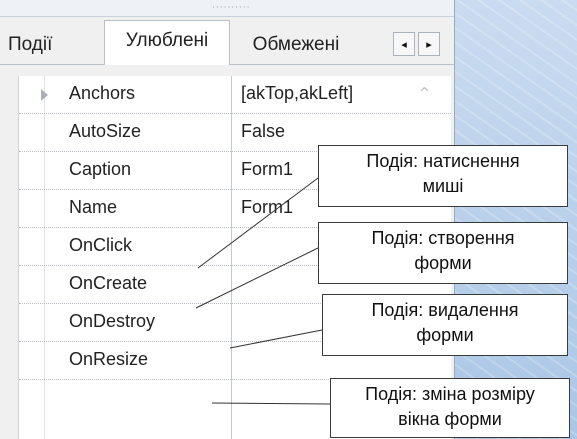  I want to click on callout-line: Подія: натиснення, so click(443, 161).